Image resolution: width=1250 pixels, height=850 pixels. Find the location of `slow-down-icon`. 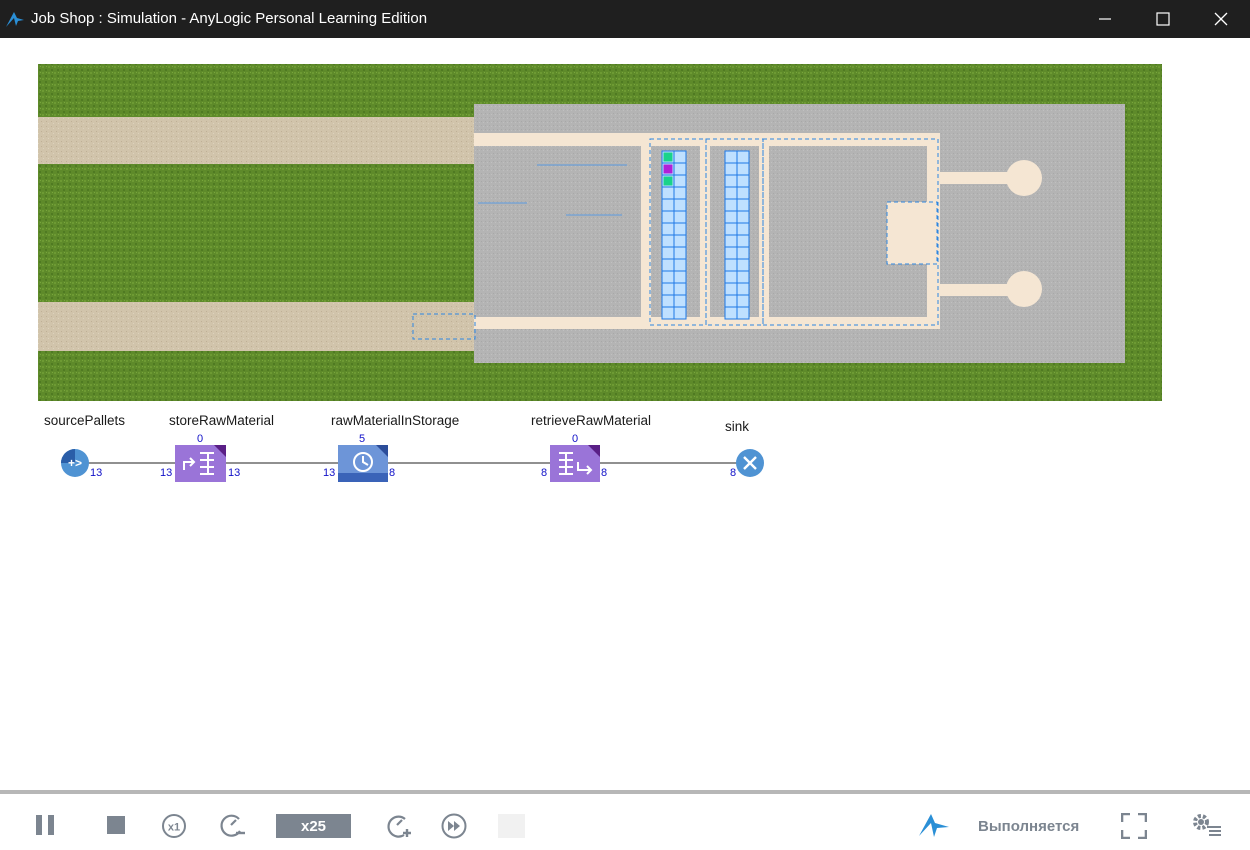

slow-down-icon is located at coordinates (232, 826).